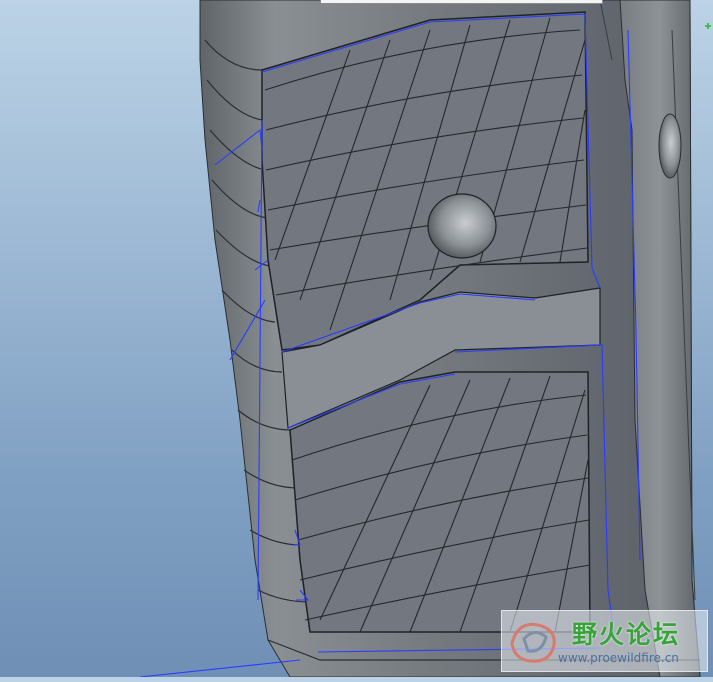 The height and width of the screenshot is (682, 713). Describe the element at coordinates (626, 634) in the screenshot. I see `watermark-title: 野火论坛` at that location.